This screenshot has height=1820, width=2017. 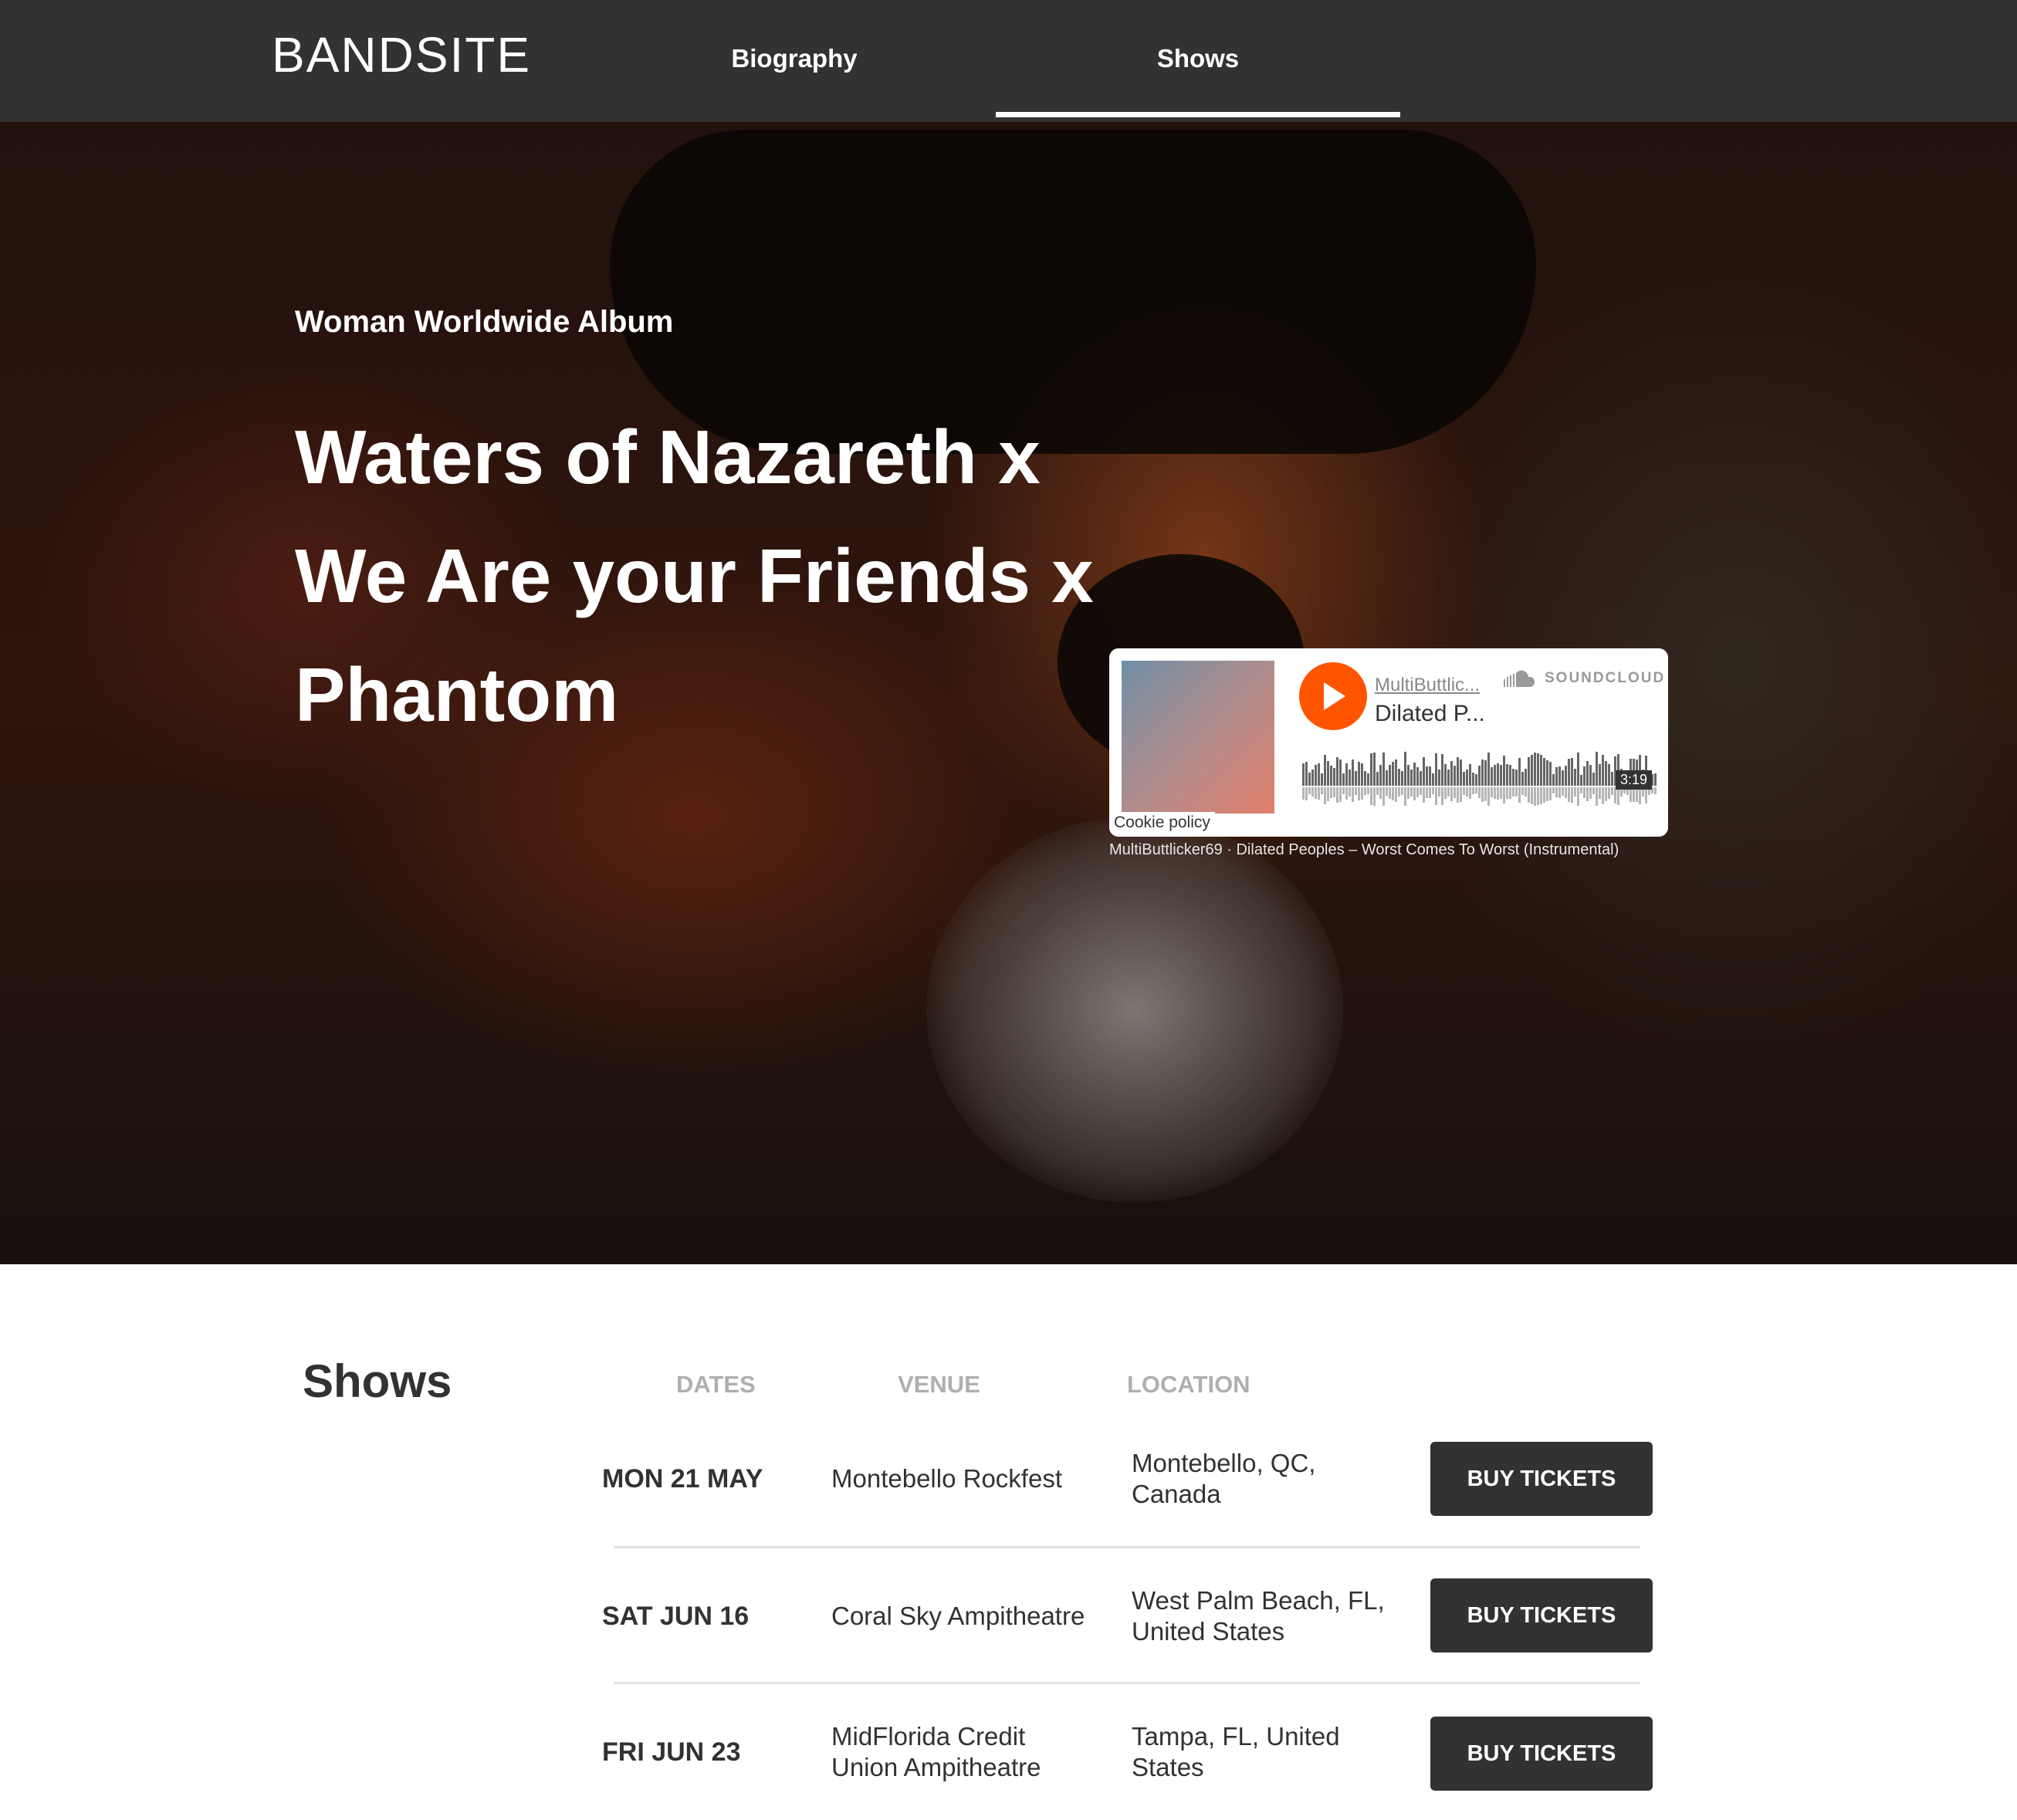 What do you see at coordinates (682, 1479) in the screenshot?
I see `show-date: MON 21 MAY` at bounding box center [682, 1479].